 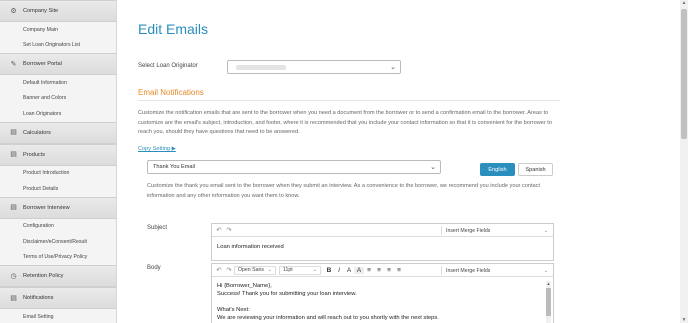 What do you see at coordinates (369, 270) in the screenshot?
I see `align-left-icon: ≡` at bounding box center [369, 270].